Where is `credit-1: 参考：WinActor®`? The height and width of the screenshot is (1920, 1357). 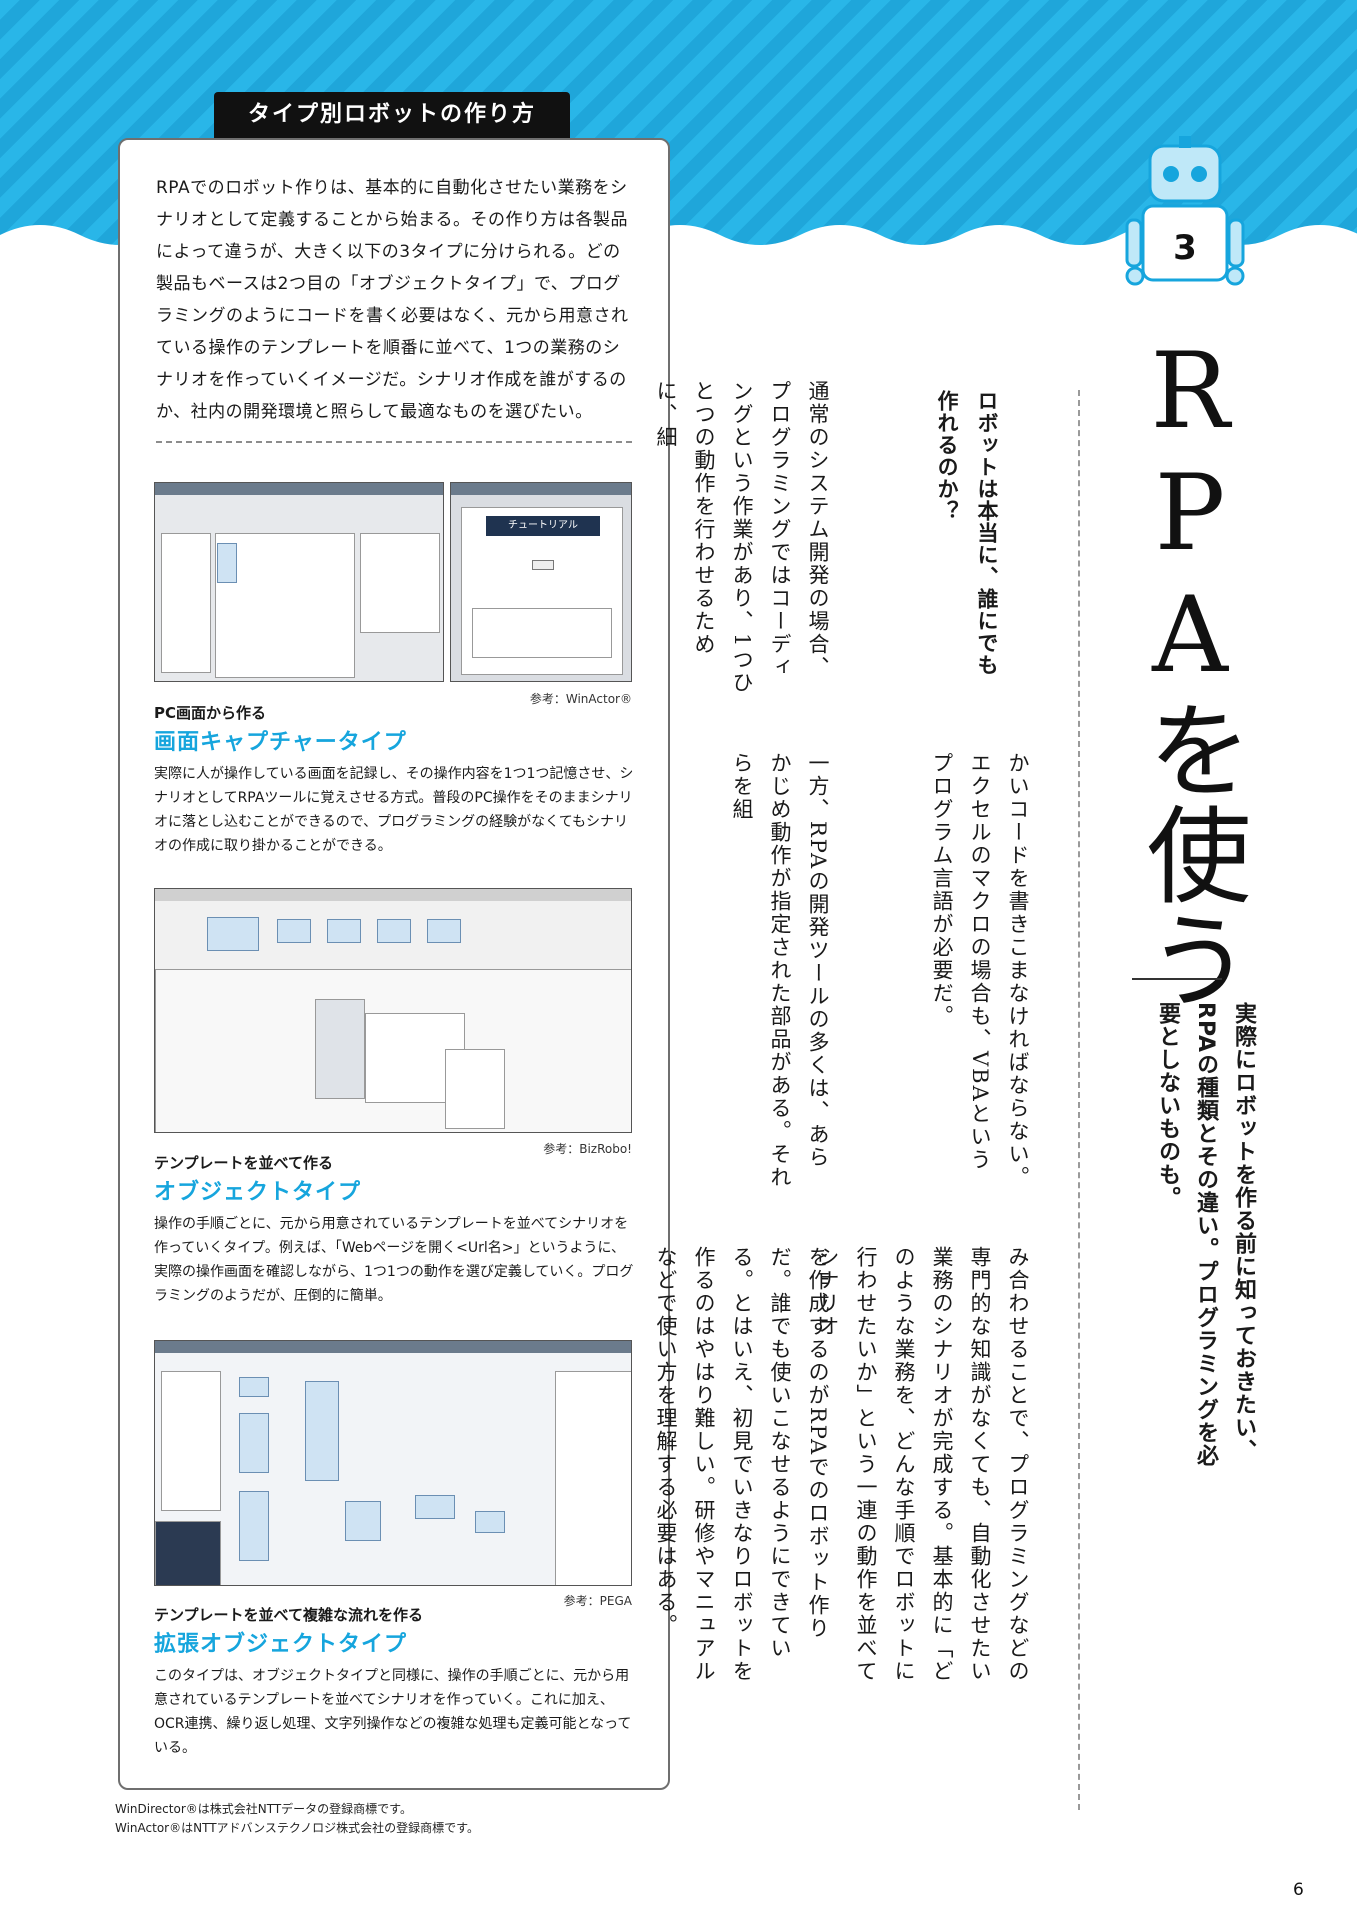 credit-1: 参考：WinActor® is located at coordinates (580, 699).